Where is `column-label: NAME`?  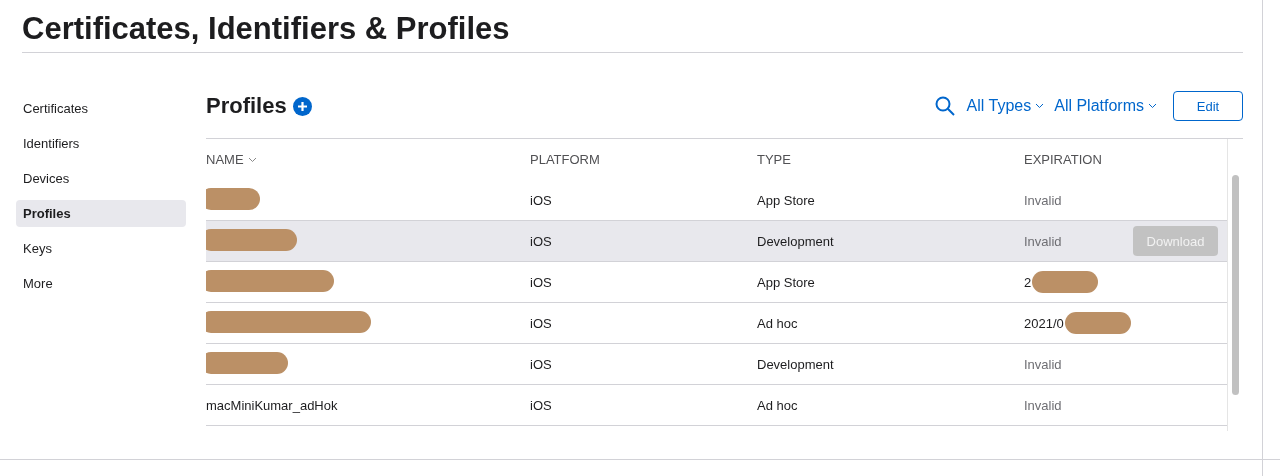 column-label: NAME is located at coordinates (225, 159).